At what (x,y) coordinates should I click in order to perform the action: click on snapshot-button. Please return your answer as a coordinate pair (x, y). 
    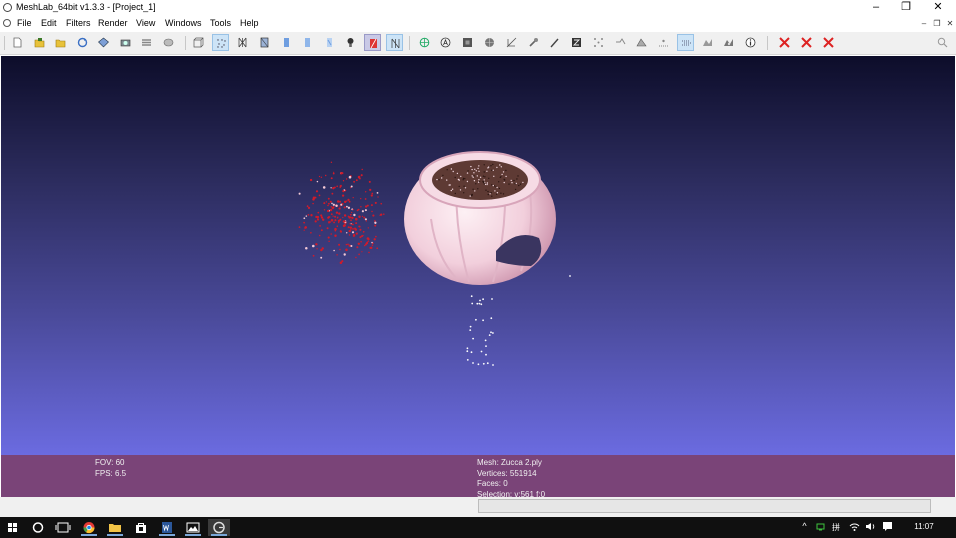
    Looking at the image, I should click on (125, 42).